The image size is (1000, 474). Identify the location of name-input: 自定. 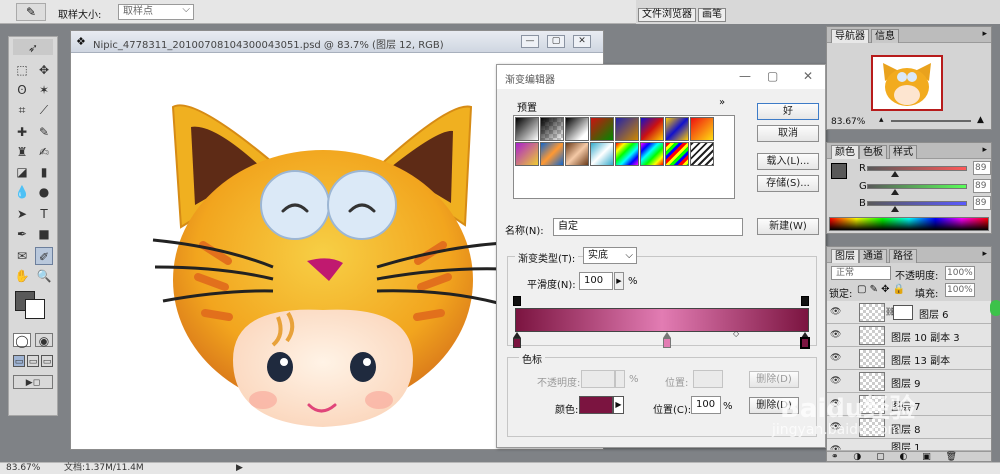
(648, 227).